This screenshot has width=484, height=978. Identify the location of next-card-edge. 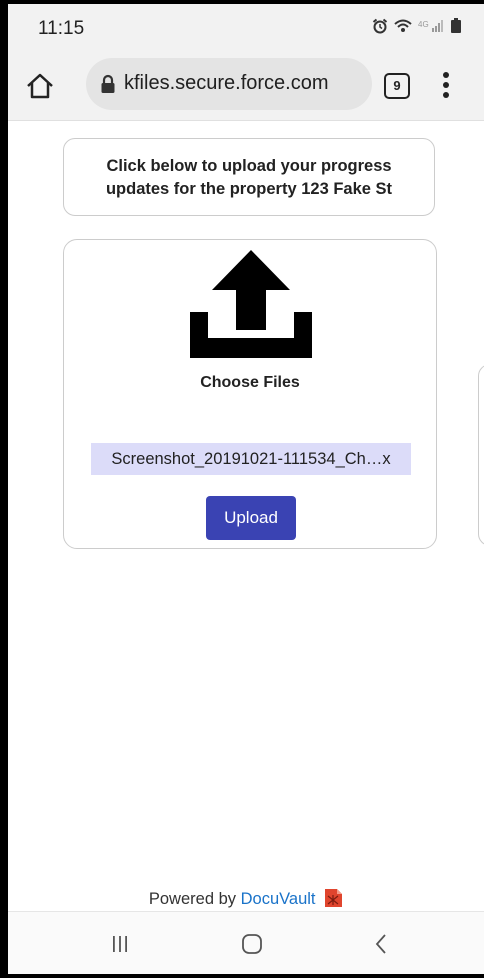
(481, 455).